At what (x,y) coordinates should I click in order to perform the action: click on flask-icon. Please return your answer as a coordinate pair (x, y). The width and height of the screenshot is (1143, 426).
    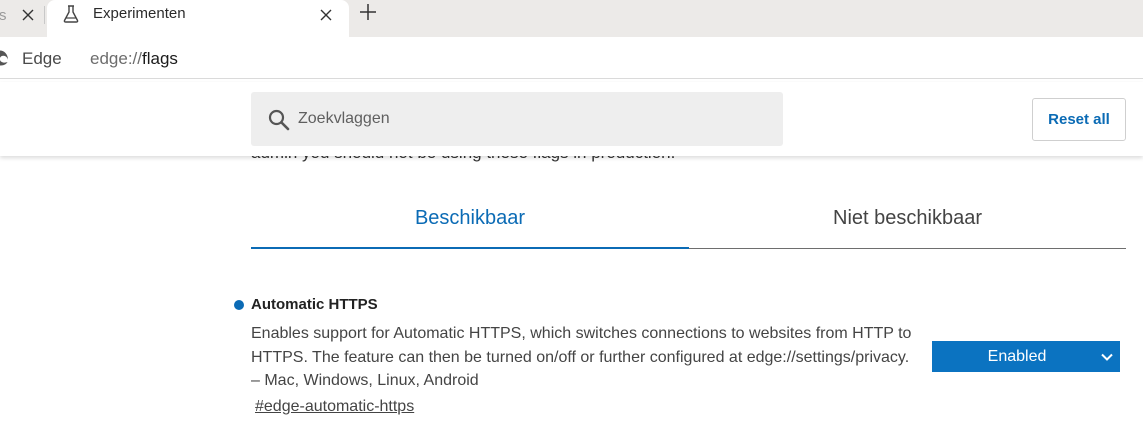
    Looking at the image, I should click on (71, 14).